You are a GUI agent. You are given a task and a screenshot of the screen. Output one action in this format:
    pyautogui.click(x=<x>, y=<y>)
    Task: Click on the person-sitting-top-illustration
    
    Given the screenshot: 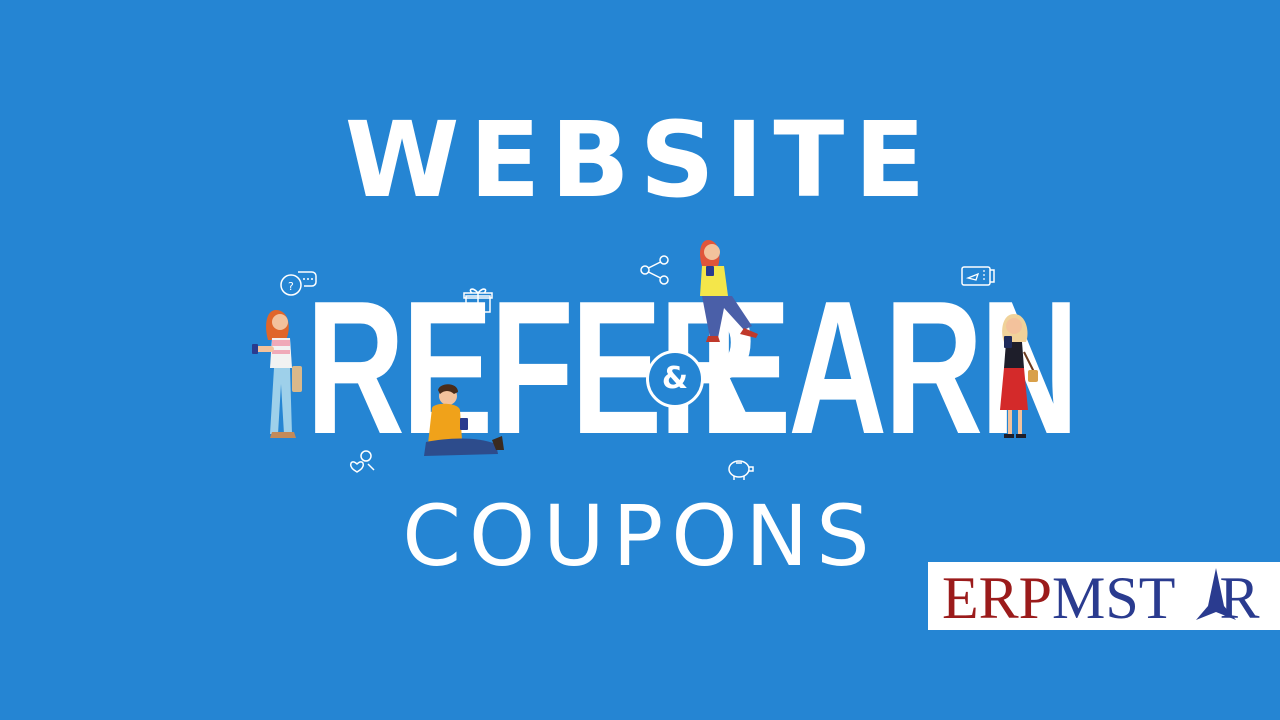 What is the action you would take?
    pyautogui.click(x=729, y=291)
    